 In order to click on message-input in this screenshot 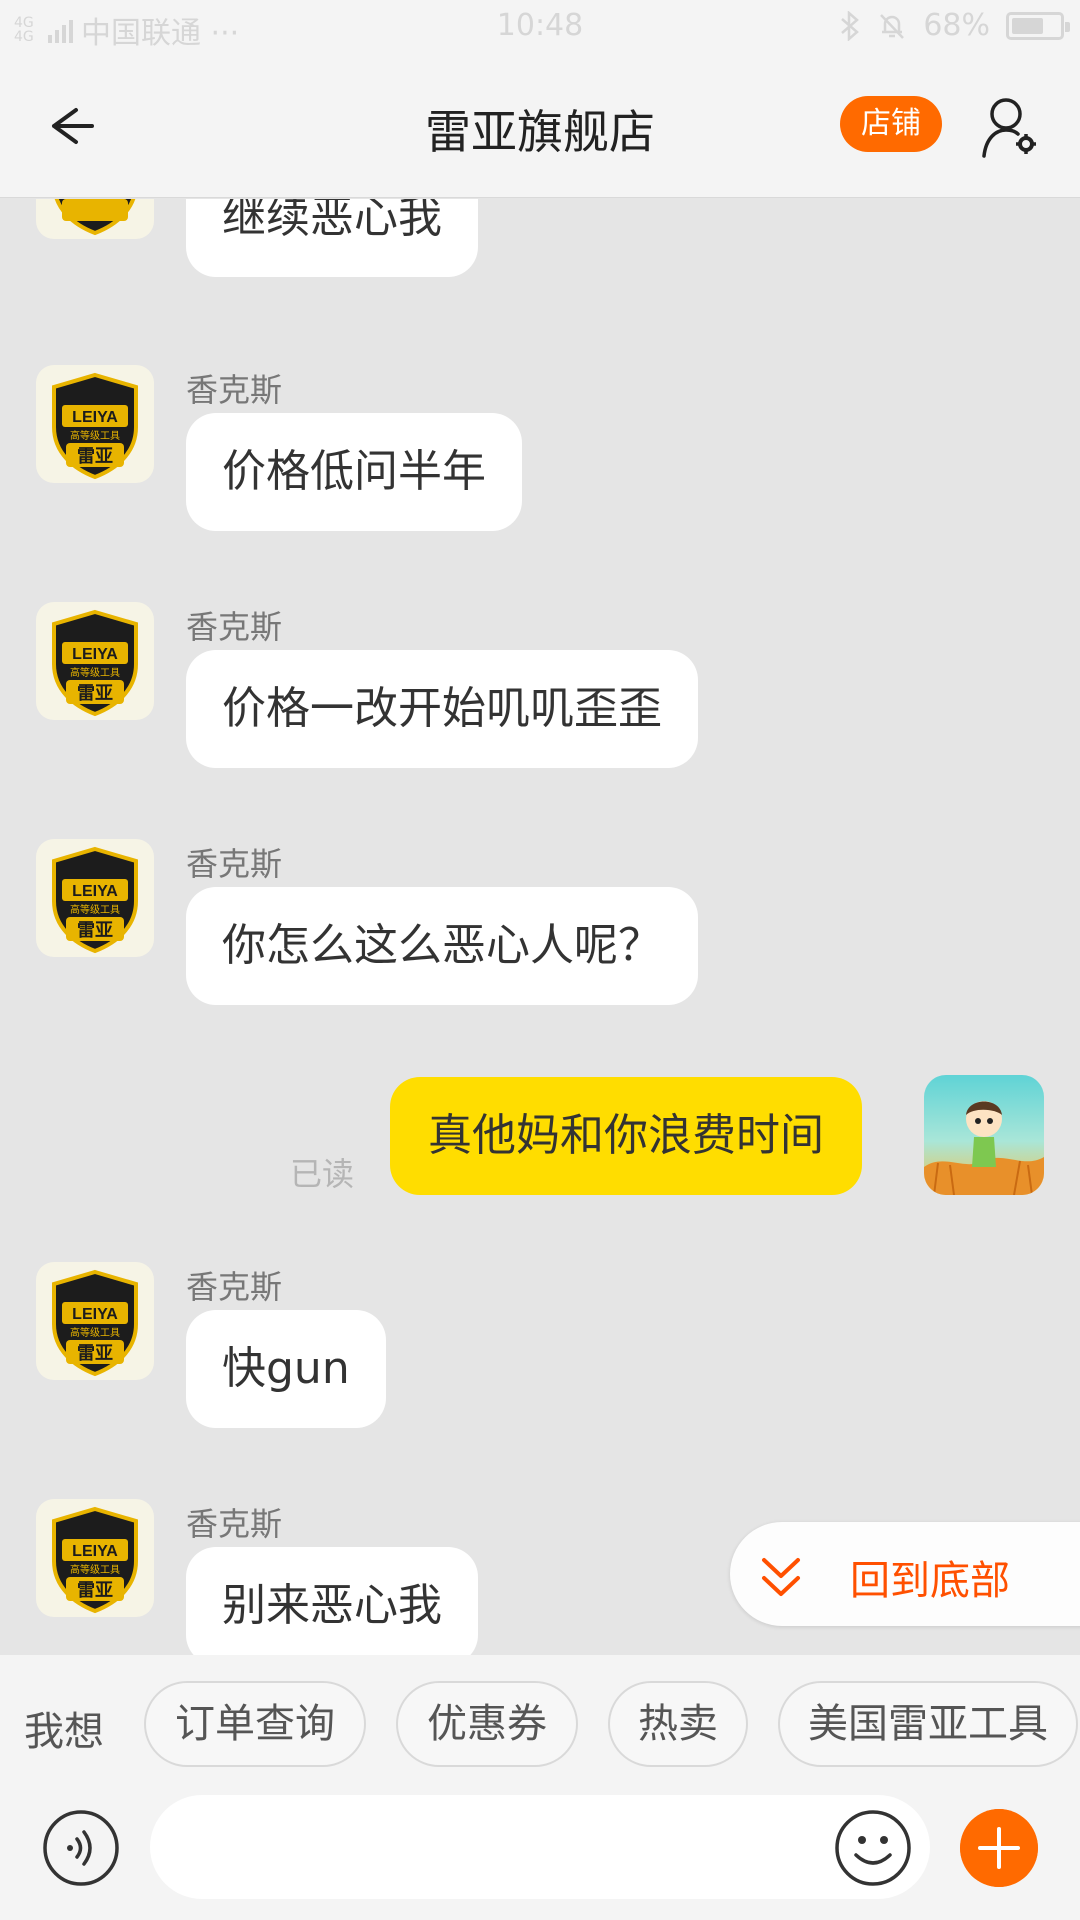, I will do `click(540, 1847)`.